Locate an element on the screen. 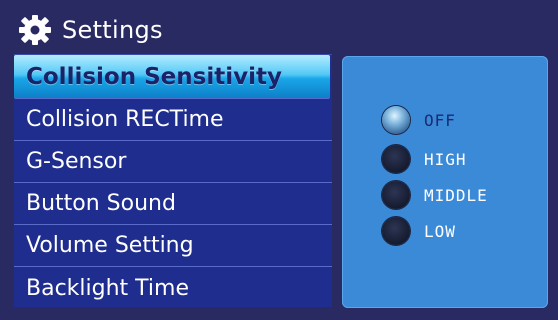 The width and height of the screenshot is (558, 320). option-middle: MIDDLE is located at coordinates (435, 195).